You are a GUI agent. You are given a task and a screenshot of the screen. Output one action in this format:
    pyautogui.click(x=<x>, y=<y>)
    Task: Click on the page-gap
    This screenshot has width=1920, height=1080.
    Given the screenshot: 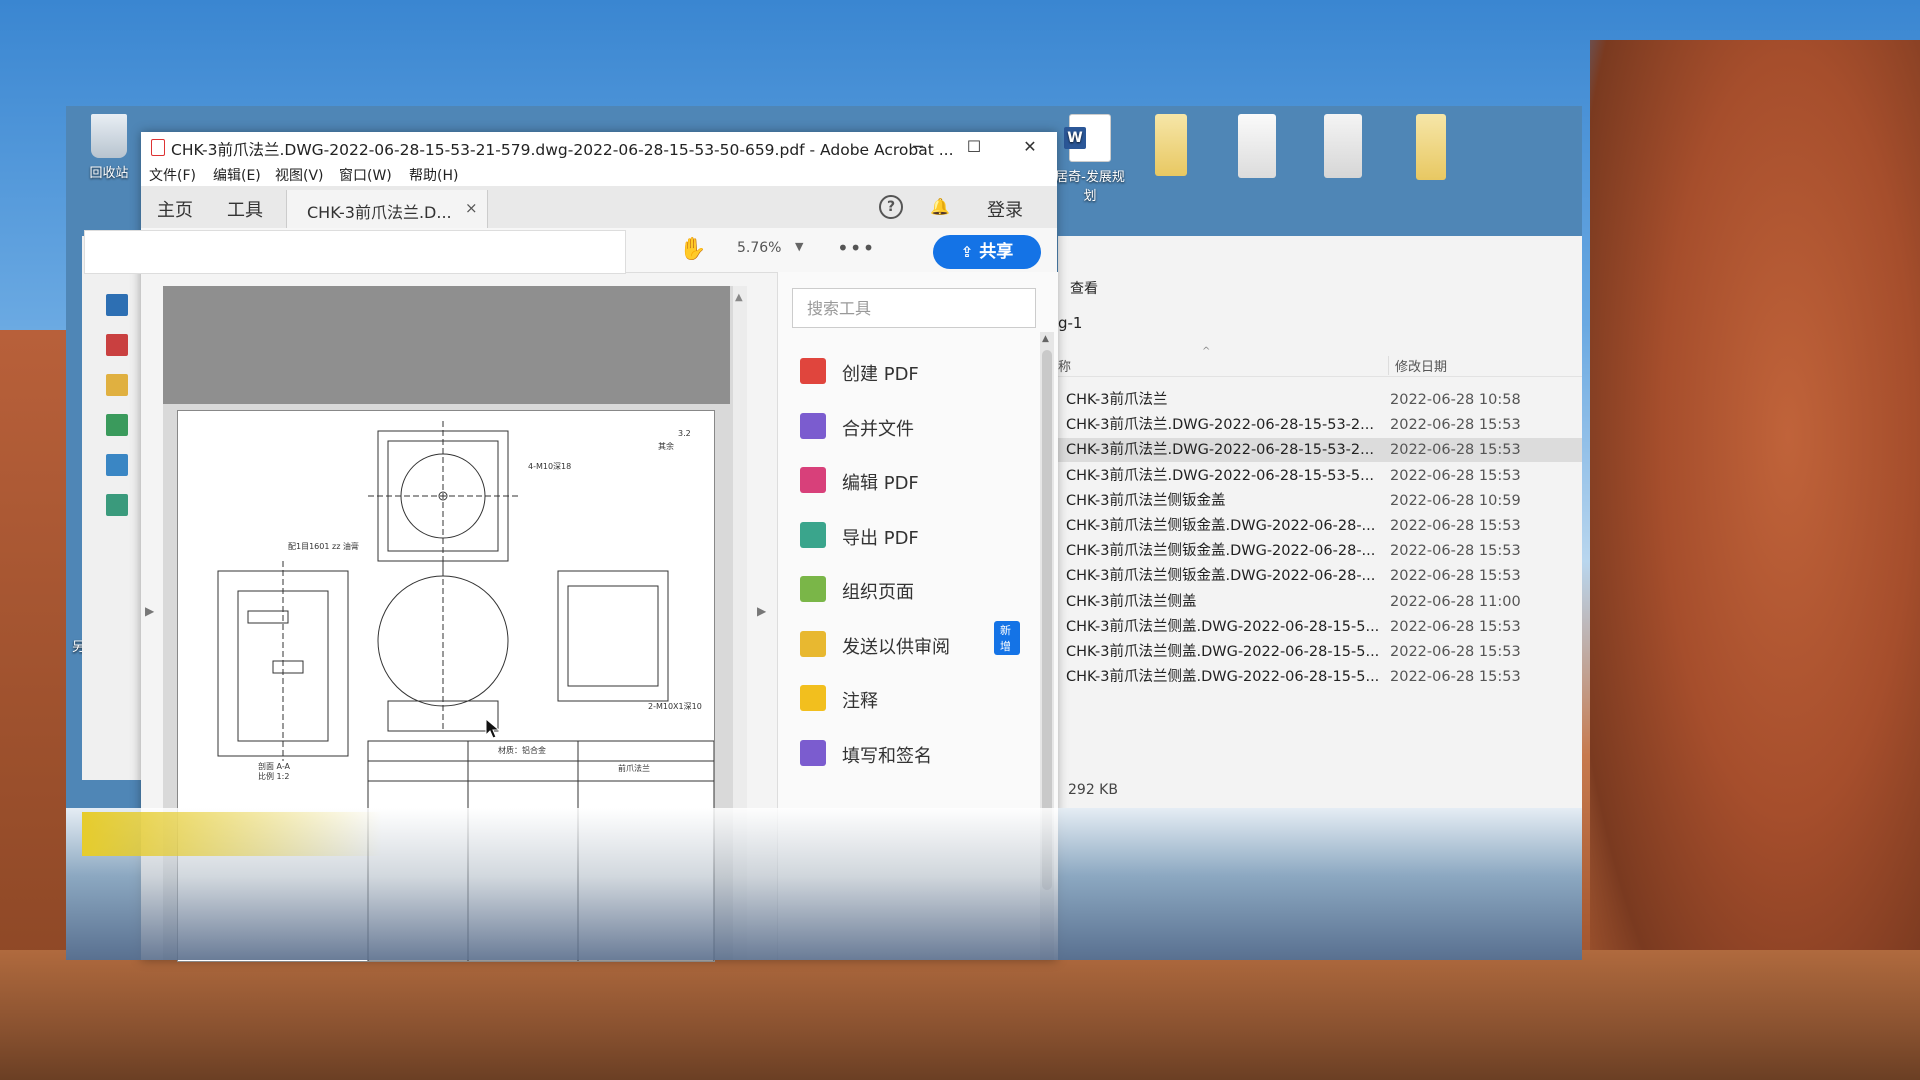 What is the action you would take?
    pyautogui.click(x=446, y=345)
    